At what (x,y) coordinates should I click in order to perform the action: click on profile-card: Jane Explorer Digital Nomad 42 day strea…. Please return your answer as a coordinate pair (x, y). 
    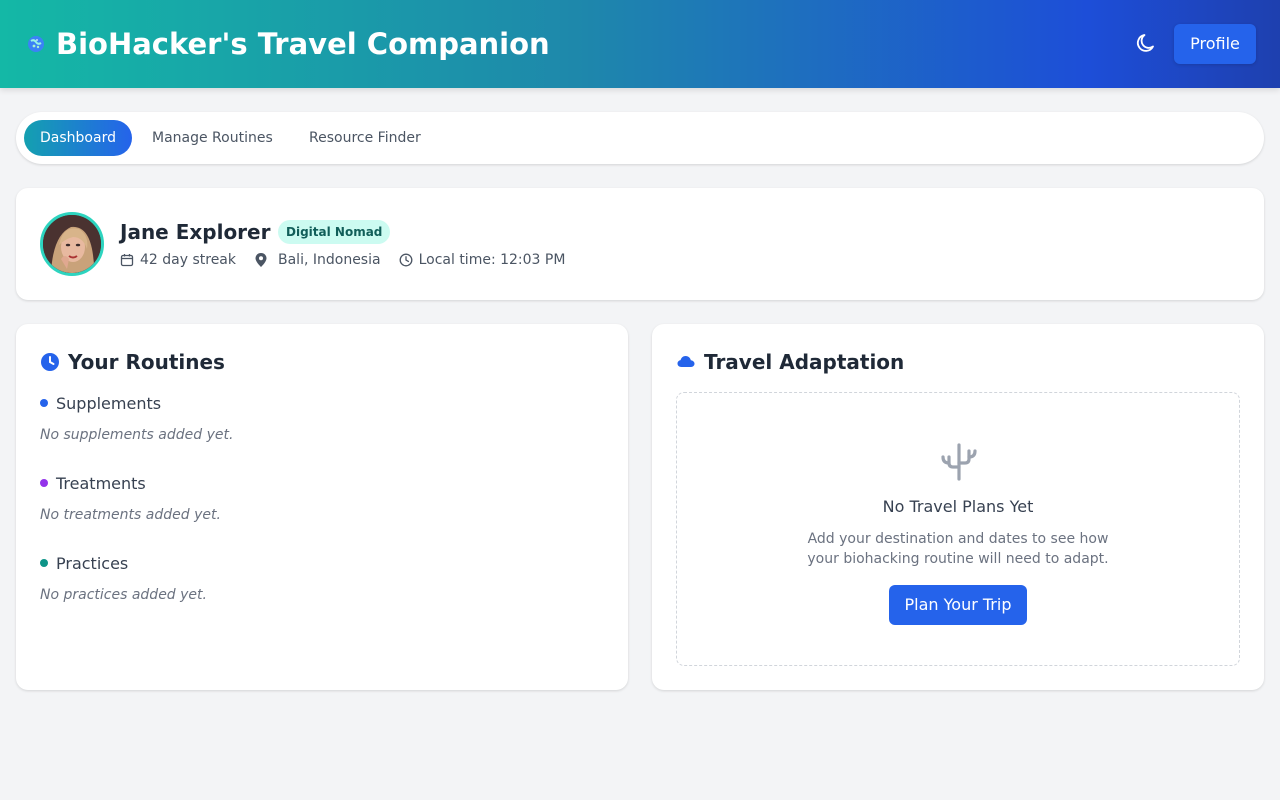
    Looking at the image, I should click on (640, 244).